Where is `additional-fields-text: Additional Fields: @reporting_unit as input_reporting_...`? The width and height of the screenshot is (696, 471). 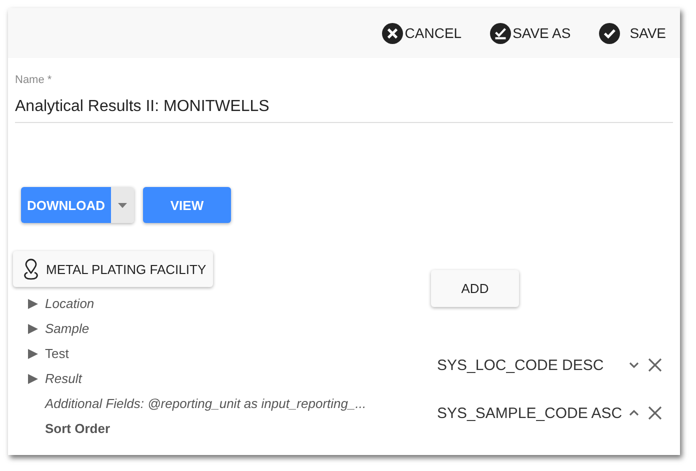 additional-fields-text: Additional Fields: @reporting_unit as input_reporting_... is located at coordinates (205, 403).